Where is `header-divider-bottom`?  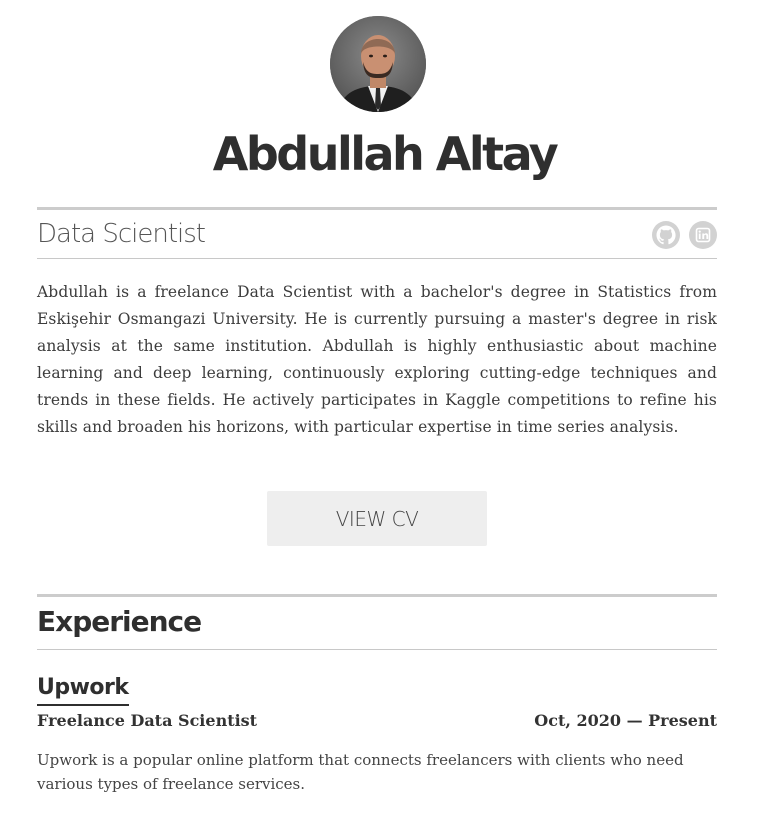
header-divider-bottom is located at coordinates (377, 258).